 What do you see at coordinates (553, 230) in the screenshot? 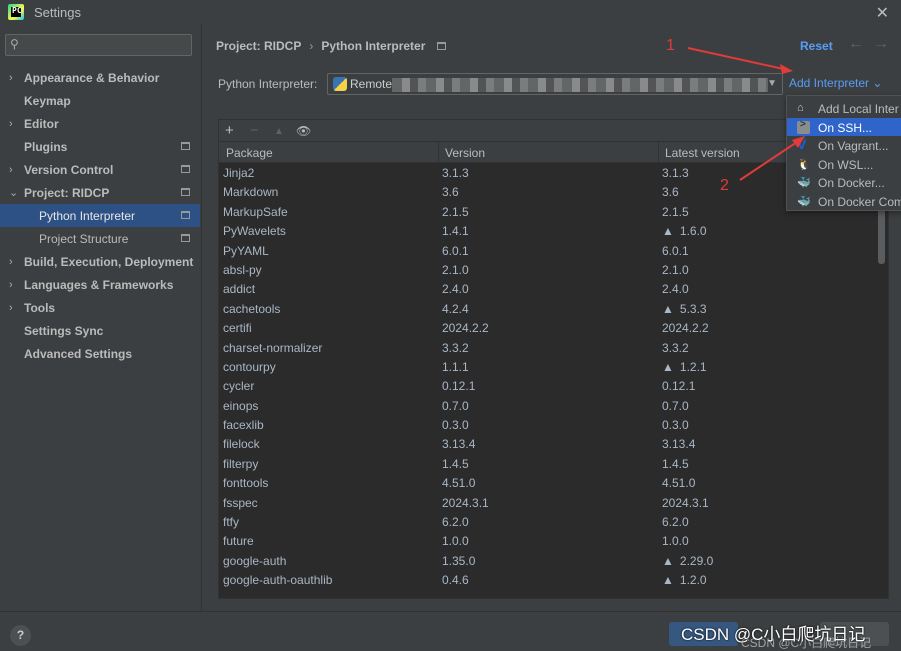
I see `table-row: PyWavelets 1.4.1 ▲ 1.6.0` at bounding box center [553, 230].